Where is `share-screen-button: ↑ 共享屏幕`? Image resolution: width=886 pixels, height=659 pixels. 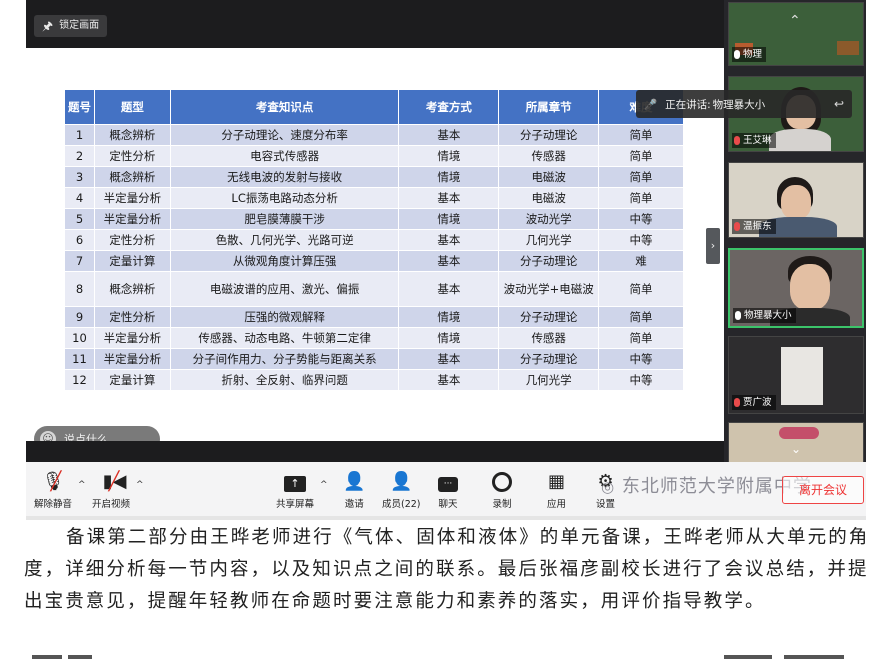
share-screen-button: ↑ 共享屏幕 is located at coordinates (295, 489).